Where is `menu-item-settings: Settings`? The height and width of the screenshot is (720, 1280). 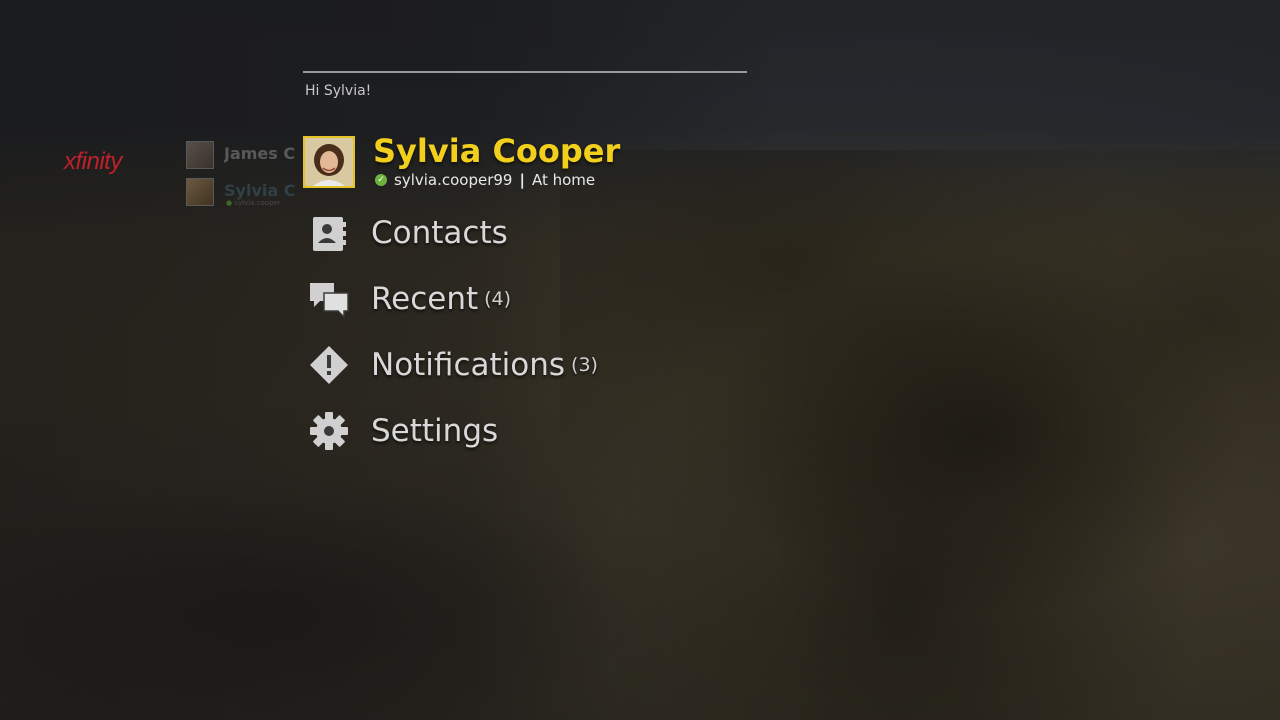
menu-item-settings: Settings is located at coordinates (515, 431).